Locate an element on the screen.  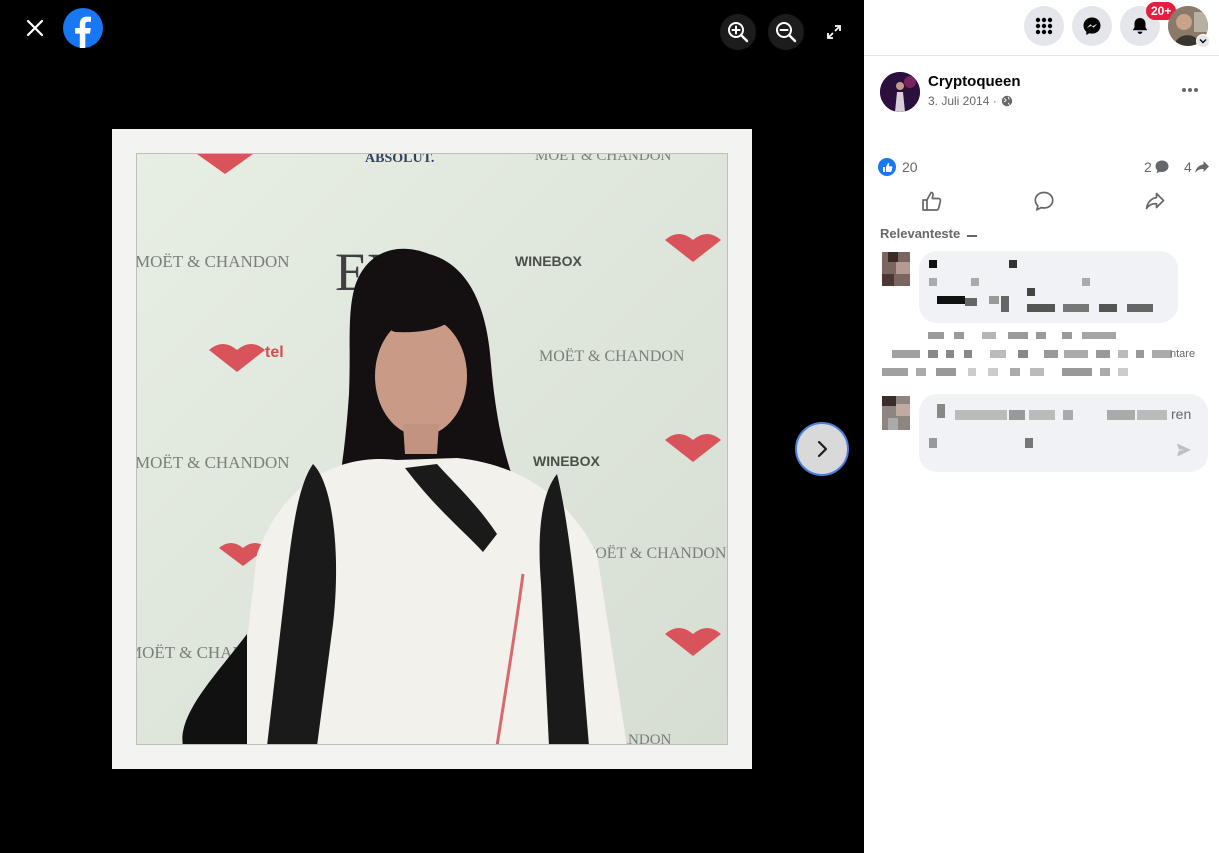
reactions-summary: 20 2 4 is located at coordinates (1045, 167).